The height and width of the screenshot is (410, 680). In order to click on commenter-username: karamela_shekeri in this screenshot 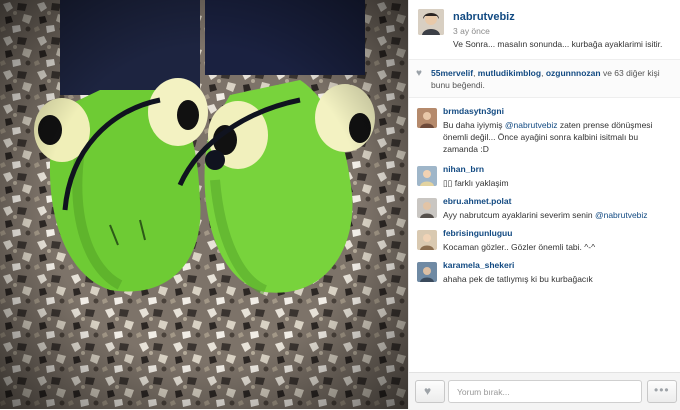, I will do `click(478, 265)`.